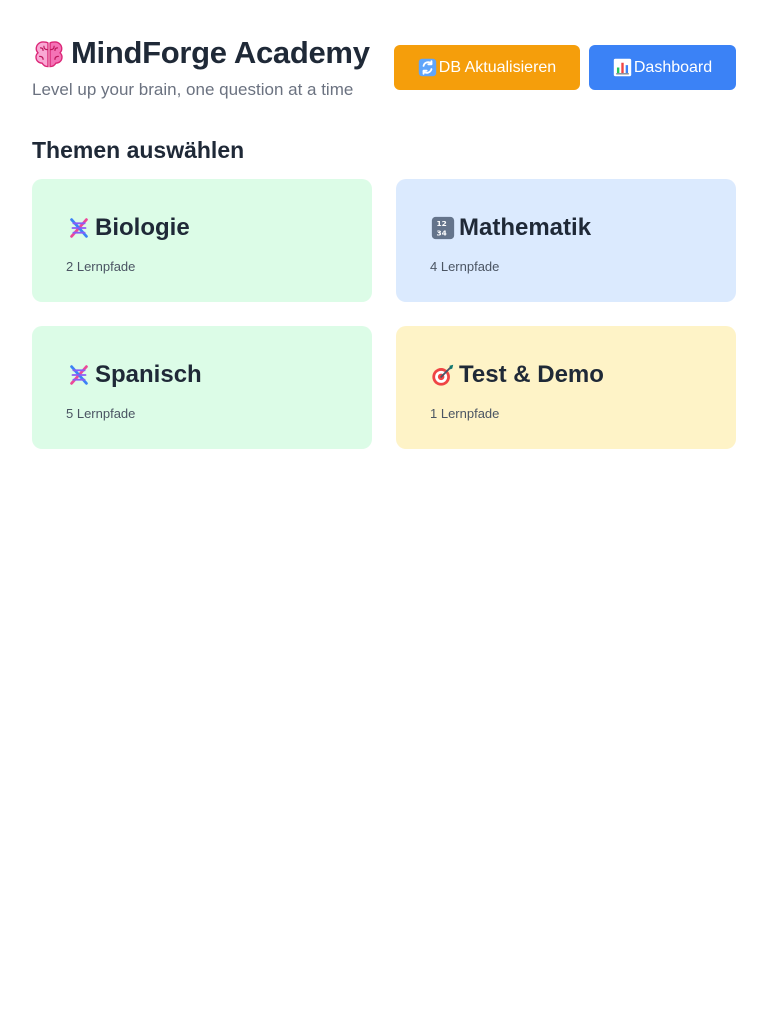  I want to click on topic-card-spanisch: Spanisch 5 Lernpfade, so click(202, 387).